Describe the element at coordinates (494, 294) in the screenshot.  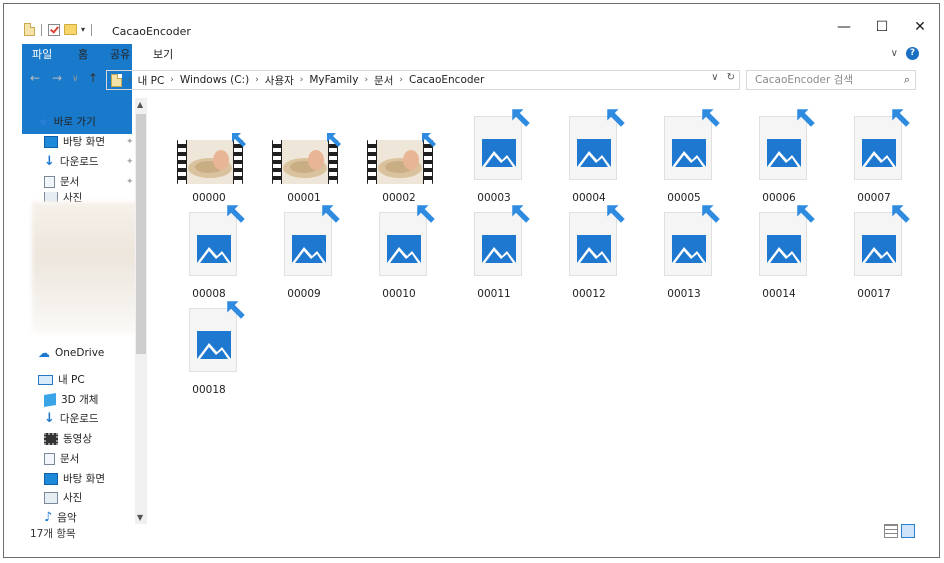
I see `file-name: 00011` at that location.